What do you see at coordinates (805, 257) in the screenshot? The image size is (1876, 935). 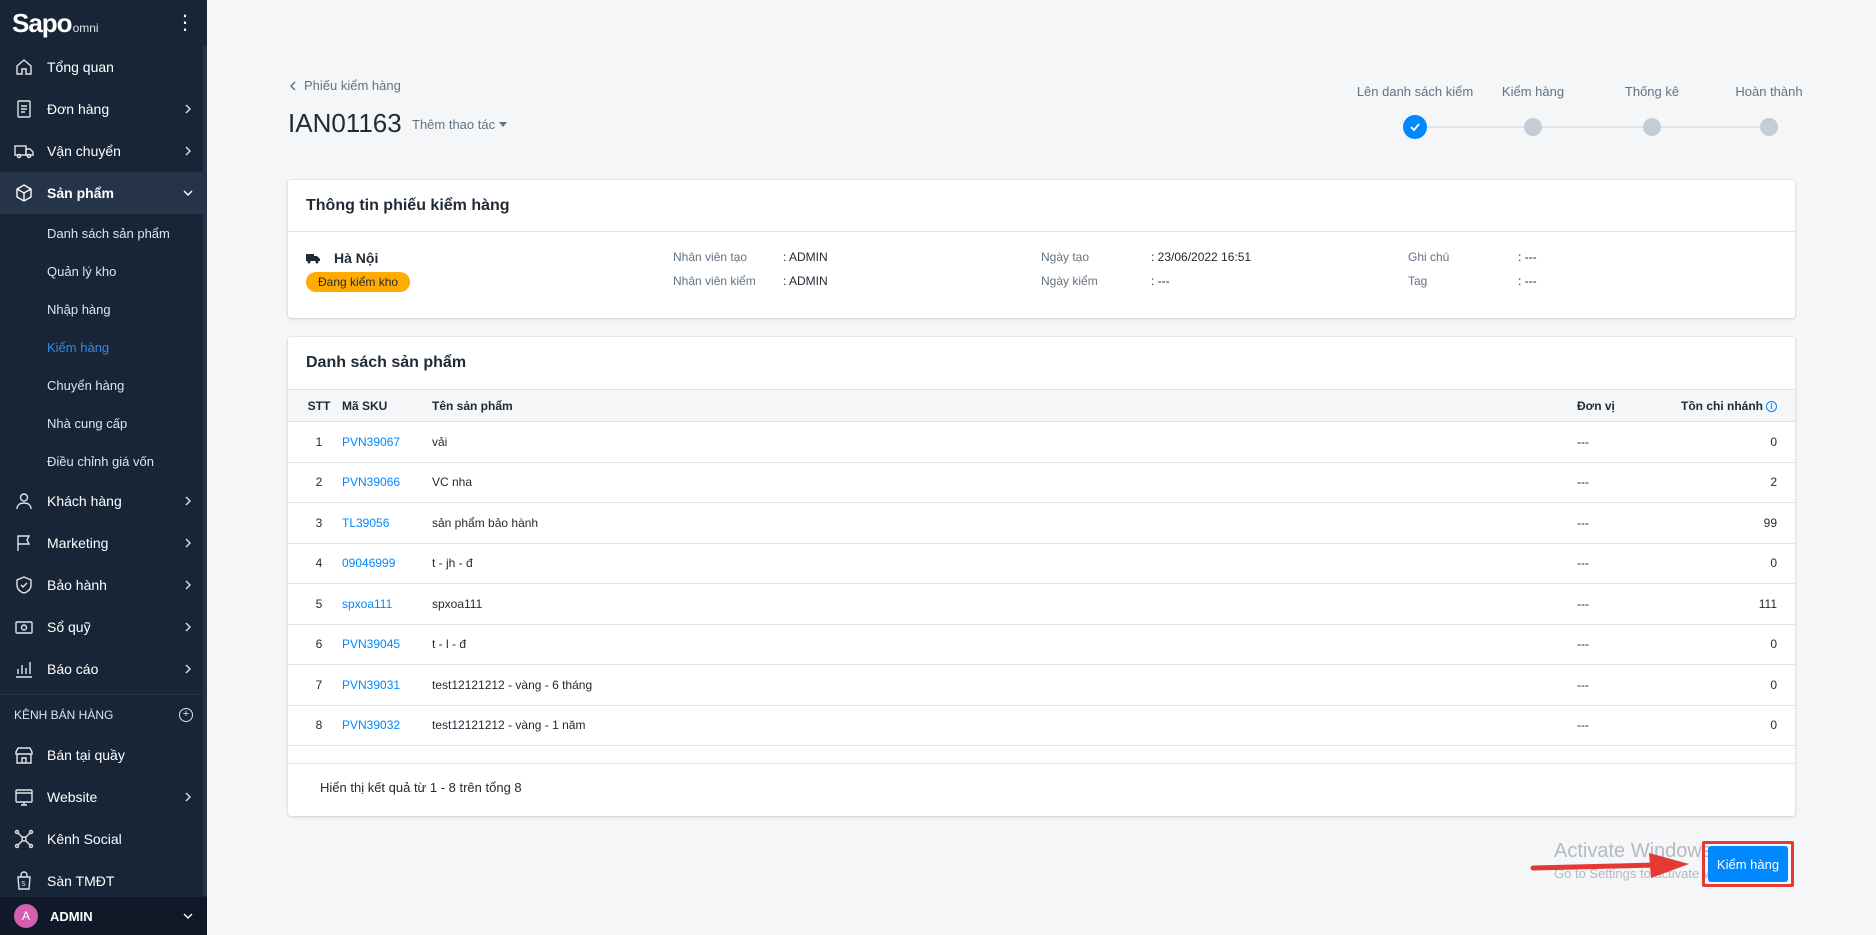 I see `created-by-value: : ADMIN` at bounding box center [805, 257].